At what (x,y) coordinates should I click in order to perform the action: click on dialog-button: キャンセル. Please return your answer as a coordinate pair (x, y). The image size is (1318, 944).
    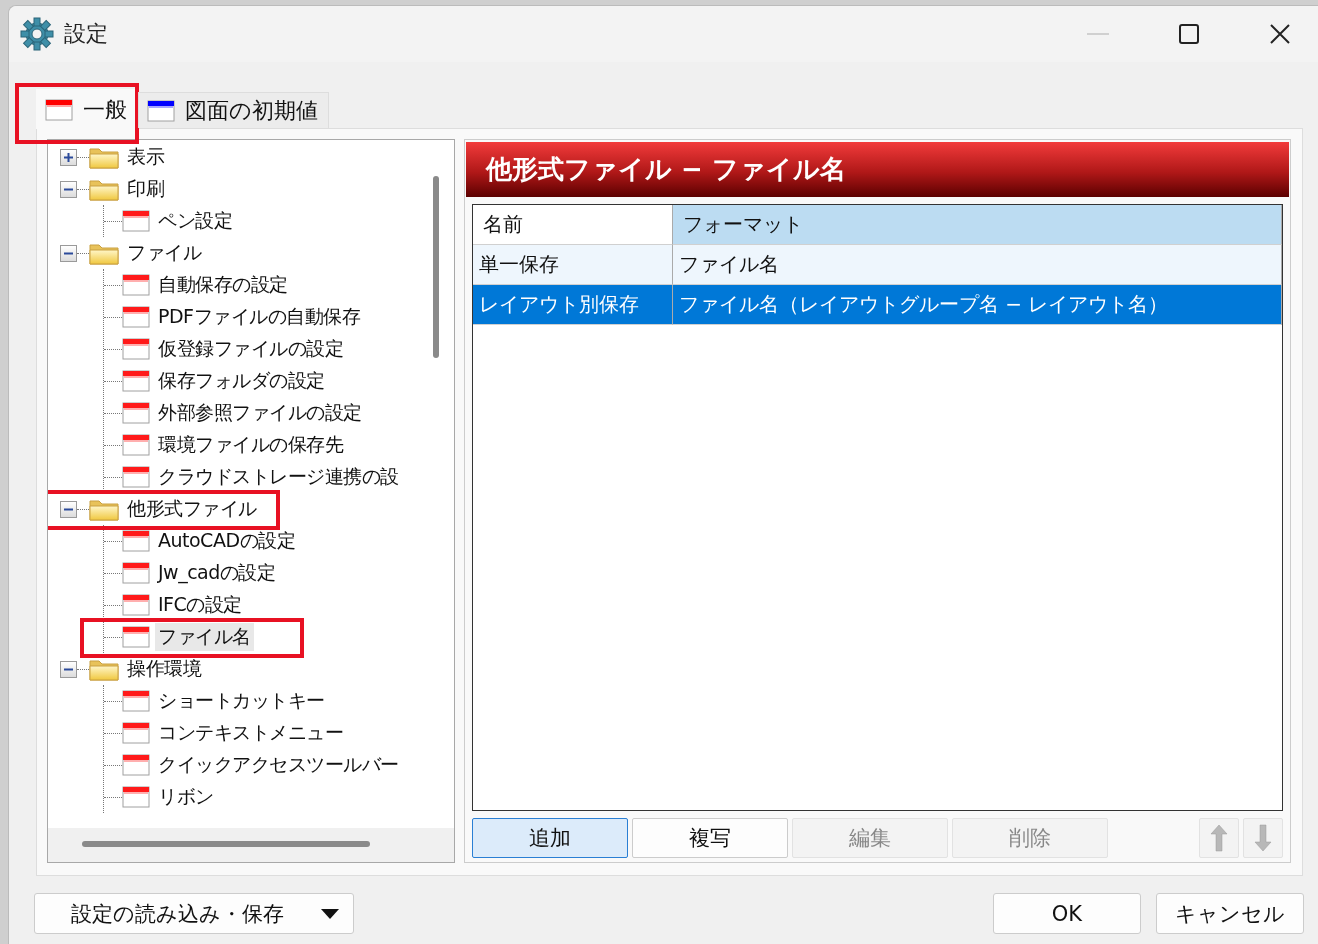
    Looking at the image, I should click on (1230, 913).